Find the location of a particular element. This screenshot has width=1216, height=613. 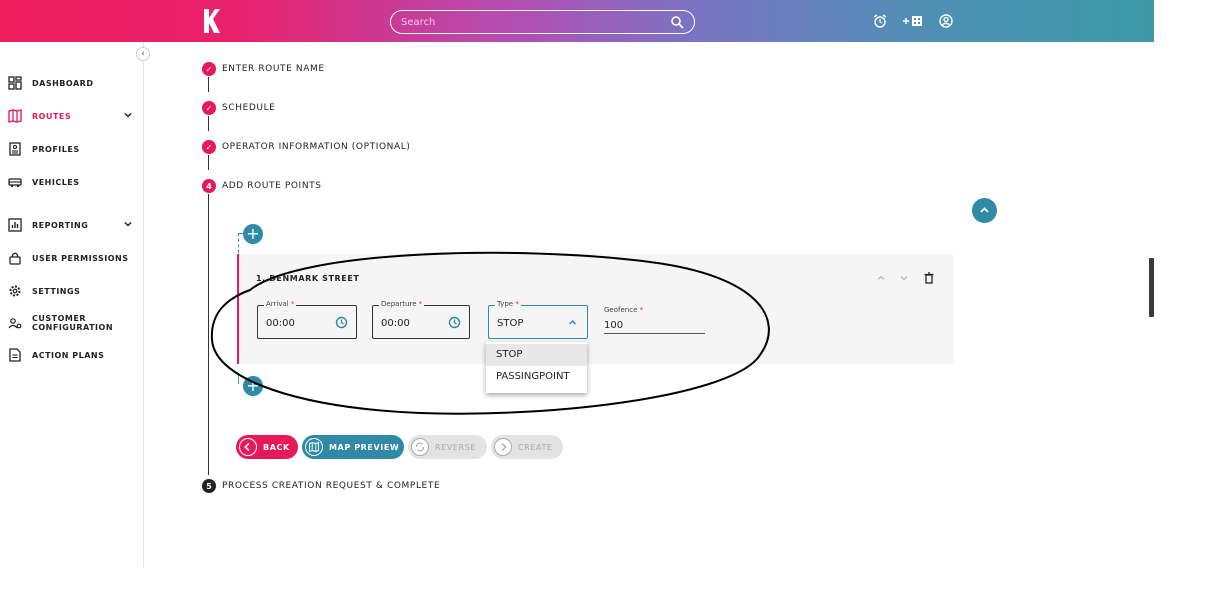

alarm-clock-icon is located at coordinates (880, 21).